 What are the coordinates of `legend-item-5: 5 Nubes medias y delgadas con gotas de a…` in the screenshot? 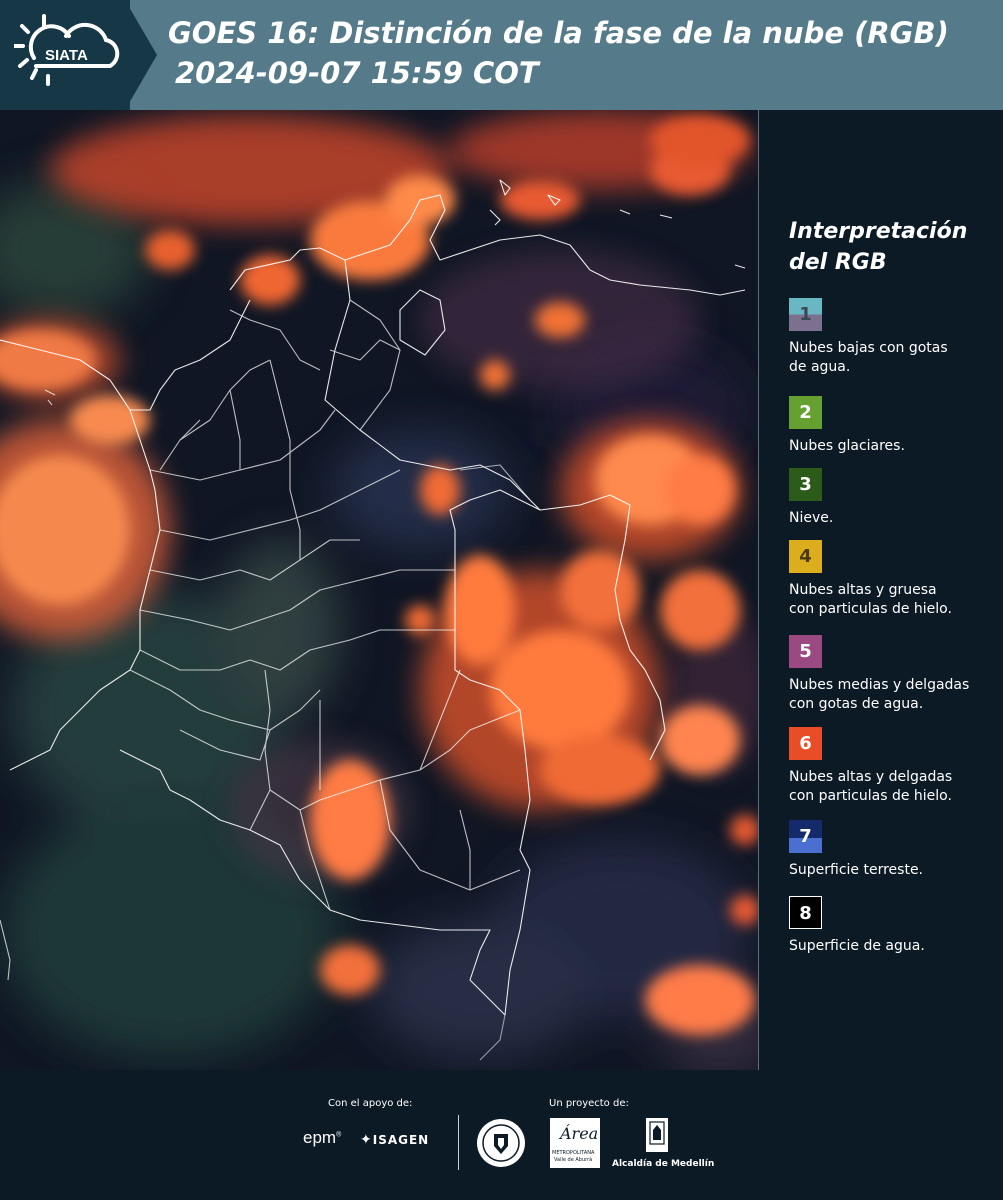 It's located at (896, 674).